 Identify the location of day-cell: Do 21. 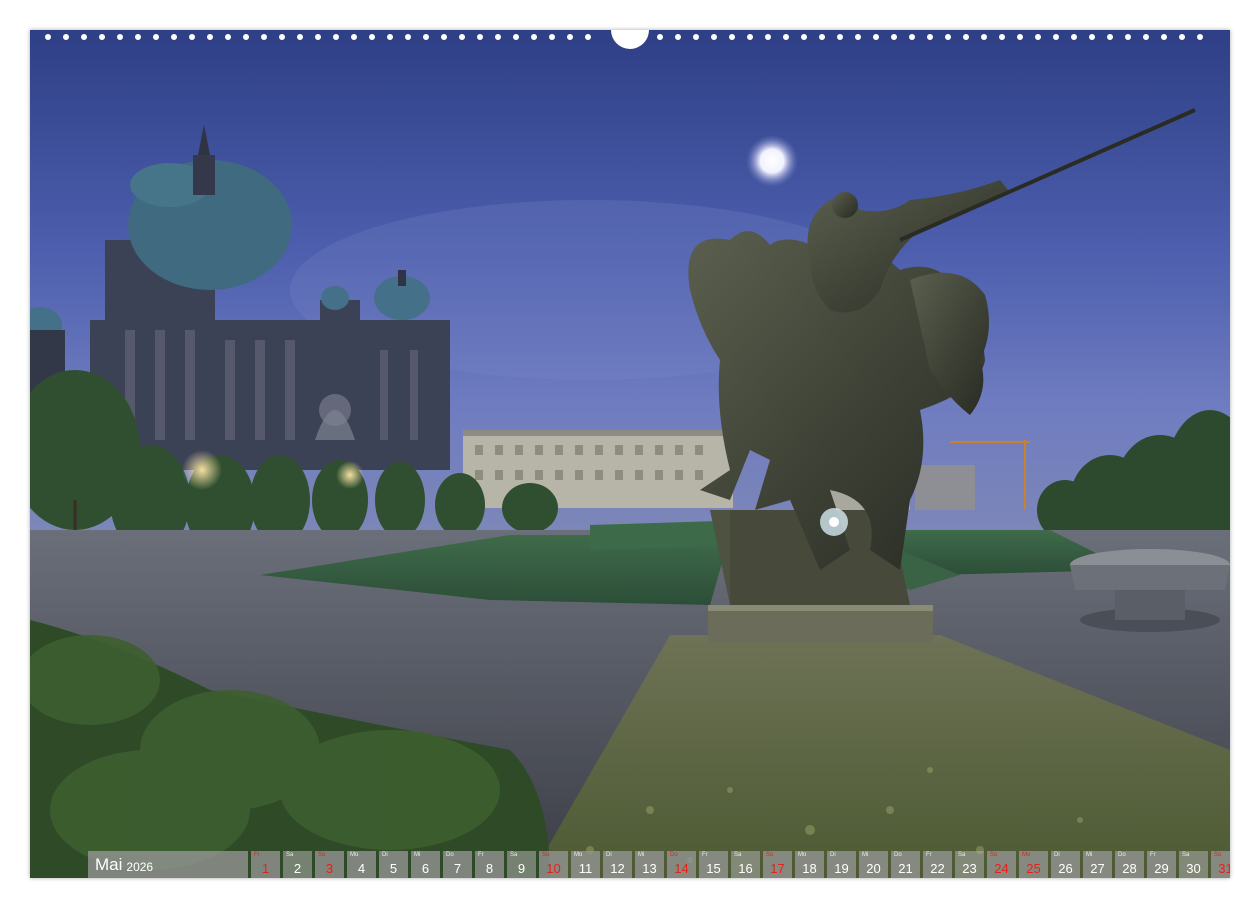
(905, 864).